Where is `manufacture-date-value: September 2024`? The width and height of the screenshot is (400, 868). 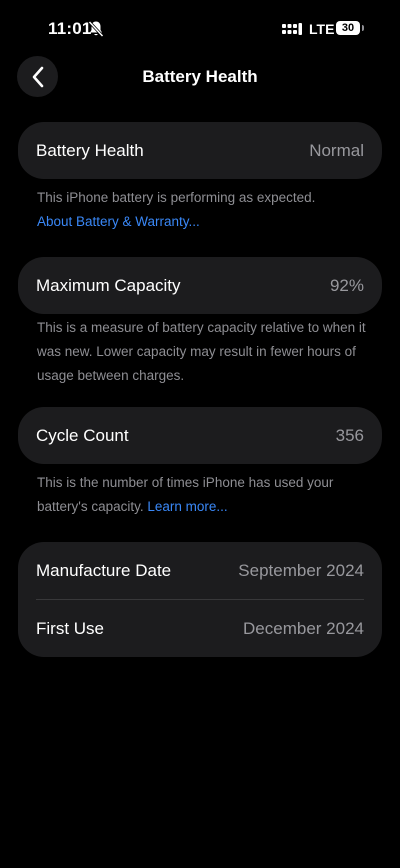 manufacture-date-value: September 2024 is located at coordinates (301, 570).